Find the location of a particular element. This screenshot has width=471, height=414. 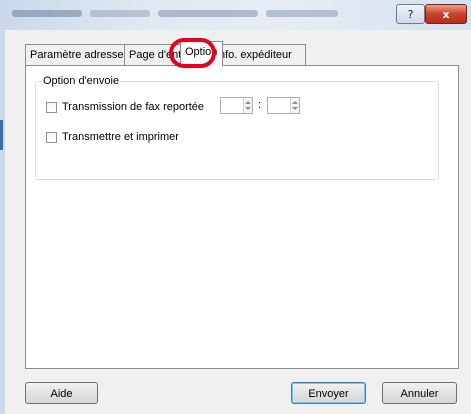

option-tab-highlight is located at coordinates (192, 53).